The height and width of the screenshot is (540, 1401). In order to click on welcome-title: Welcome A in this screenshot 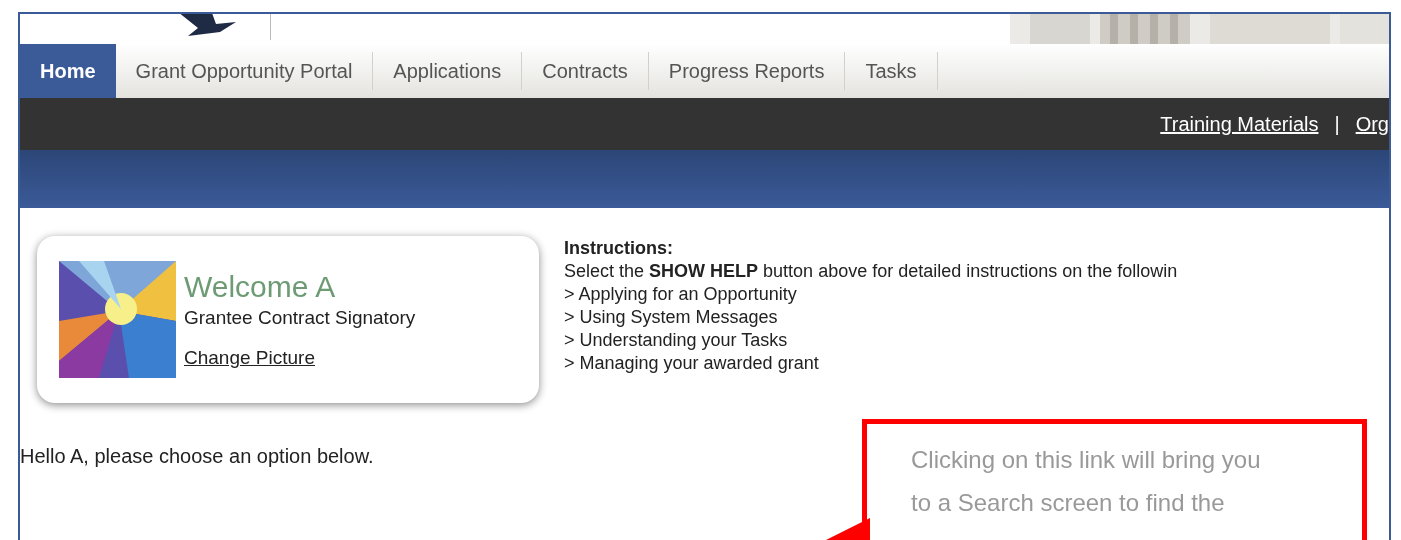, I will do `click(260, 286)`.